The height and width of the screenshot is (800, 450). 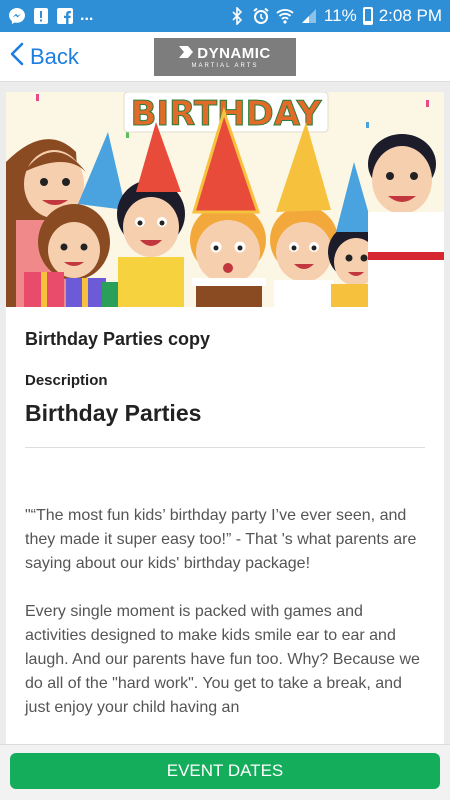 I want to click on logo-mark-icon, so click(x=186, y=53).